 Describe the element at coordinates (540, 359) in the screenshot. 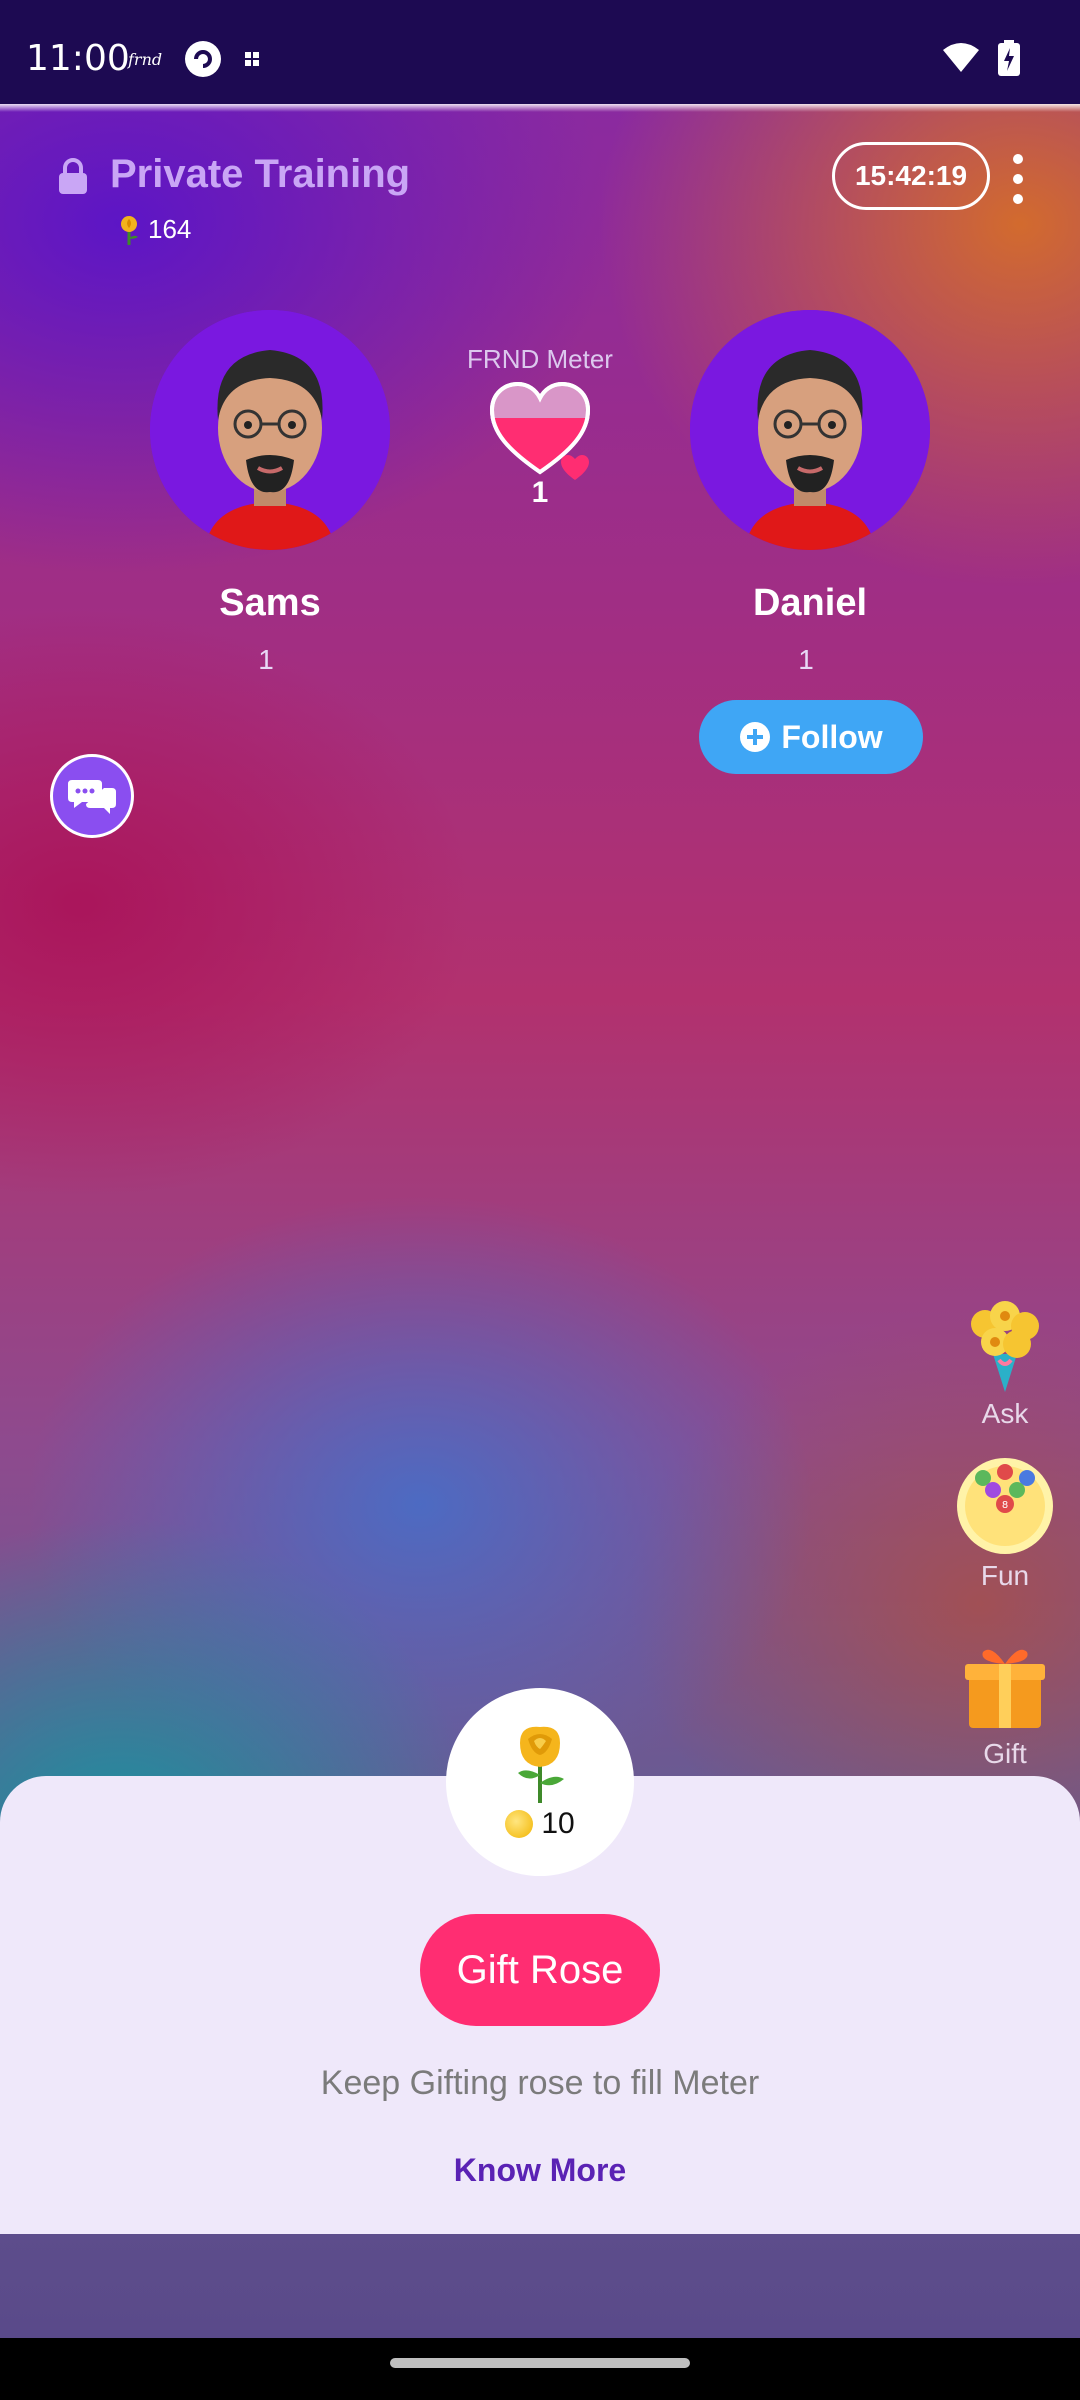

I see `frnd-meter-label: FRND Meter` at that location.